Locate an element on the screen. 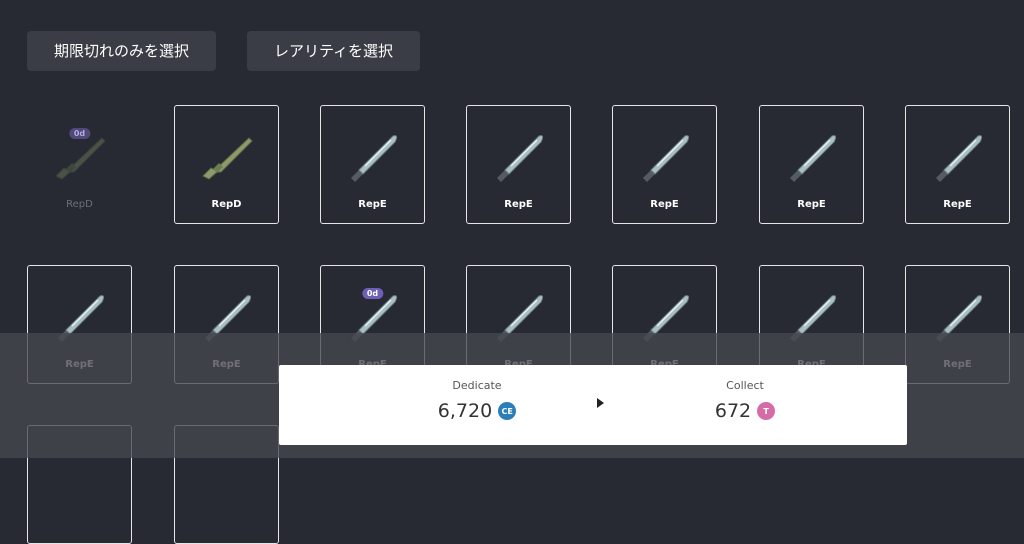 The width and height of the screenshot is (1024, 544). dedicate-section: Dedicate 6,720 CE is located at coordinates (477, 393).